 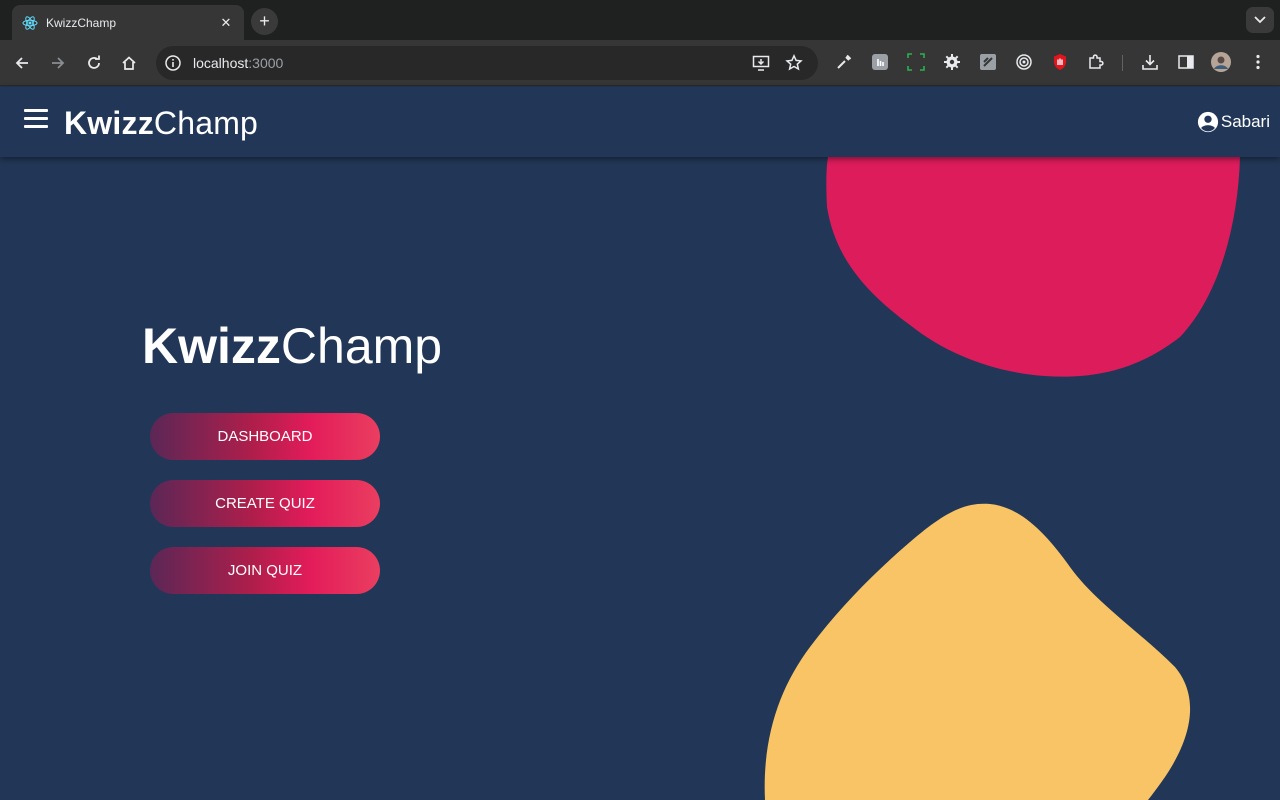 I want to click on eyedropper-extension-icon, so click(x=844, y=62).